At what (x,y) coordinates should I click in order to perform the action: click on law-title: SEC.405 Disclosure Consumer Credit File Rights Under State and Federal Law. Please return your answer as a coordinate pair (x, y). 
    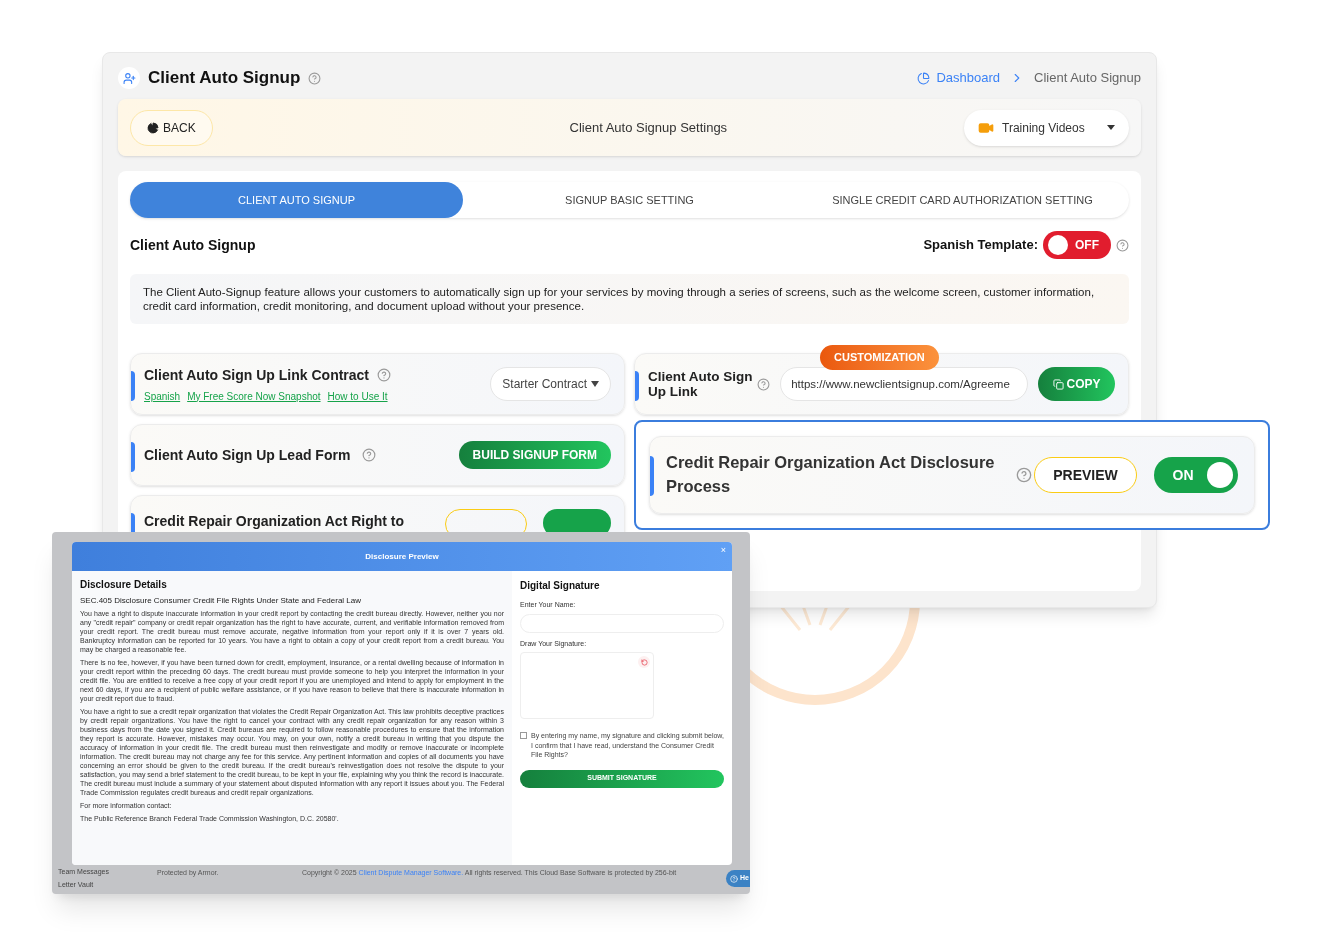
    Looking at the image, I should click on (221, 601).